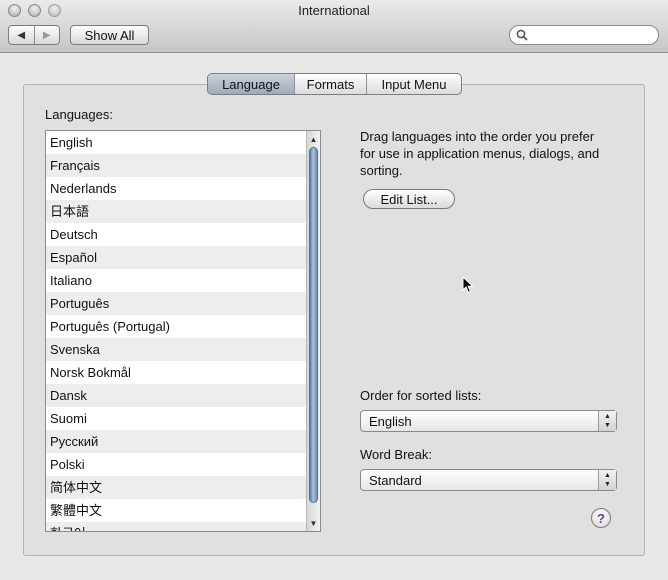 The image size is (668, 580). I want to click on list-item: Dansk, so click(176, 395).